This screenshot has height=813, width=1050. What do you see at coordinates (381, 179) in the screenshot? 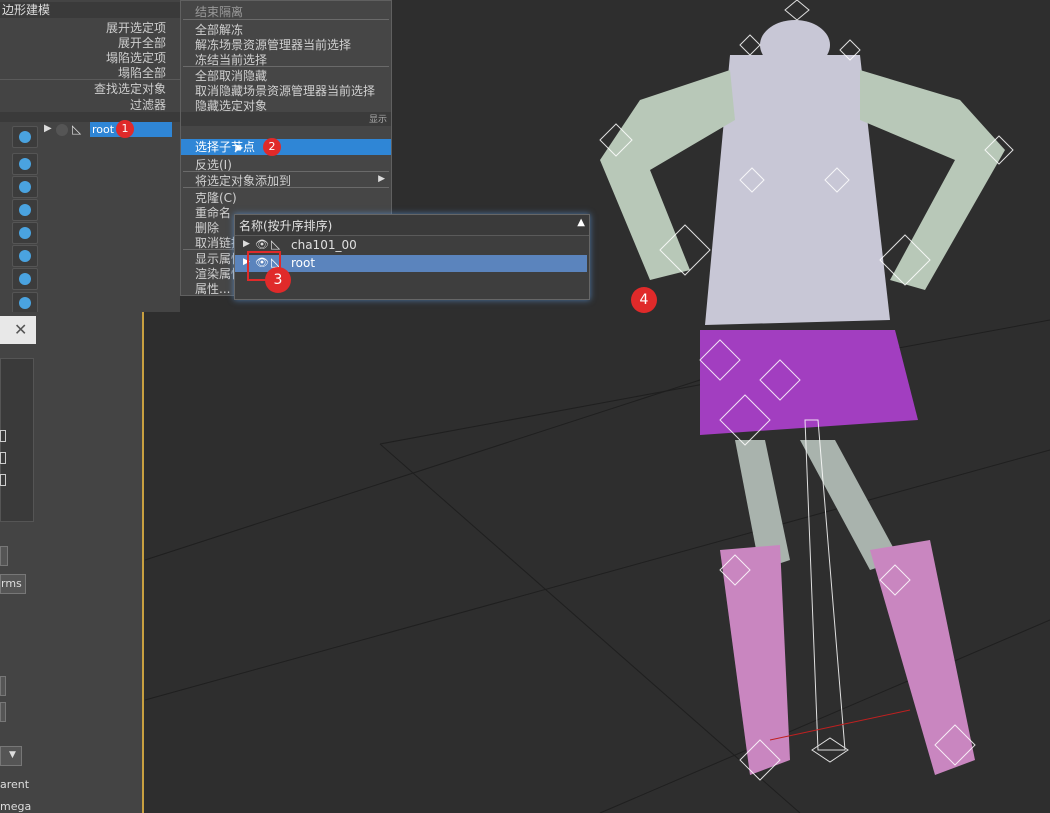
I see `submenu-arrow-icon: ▶` at bounding box center [381, 179].